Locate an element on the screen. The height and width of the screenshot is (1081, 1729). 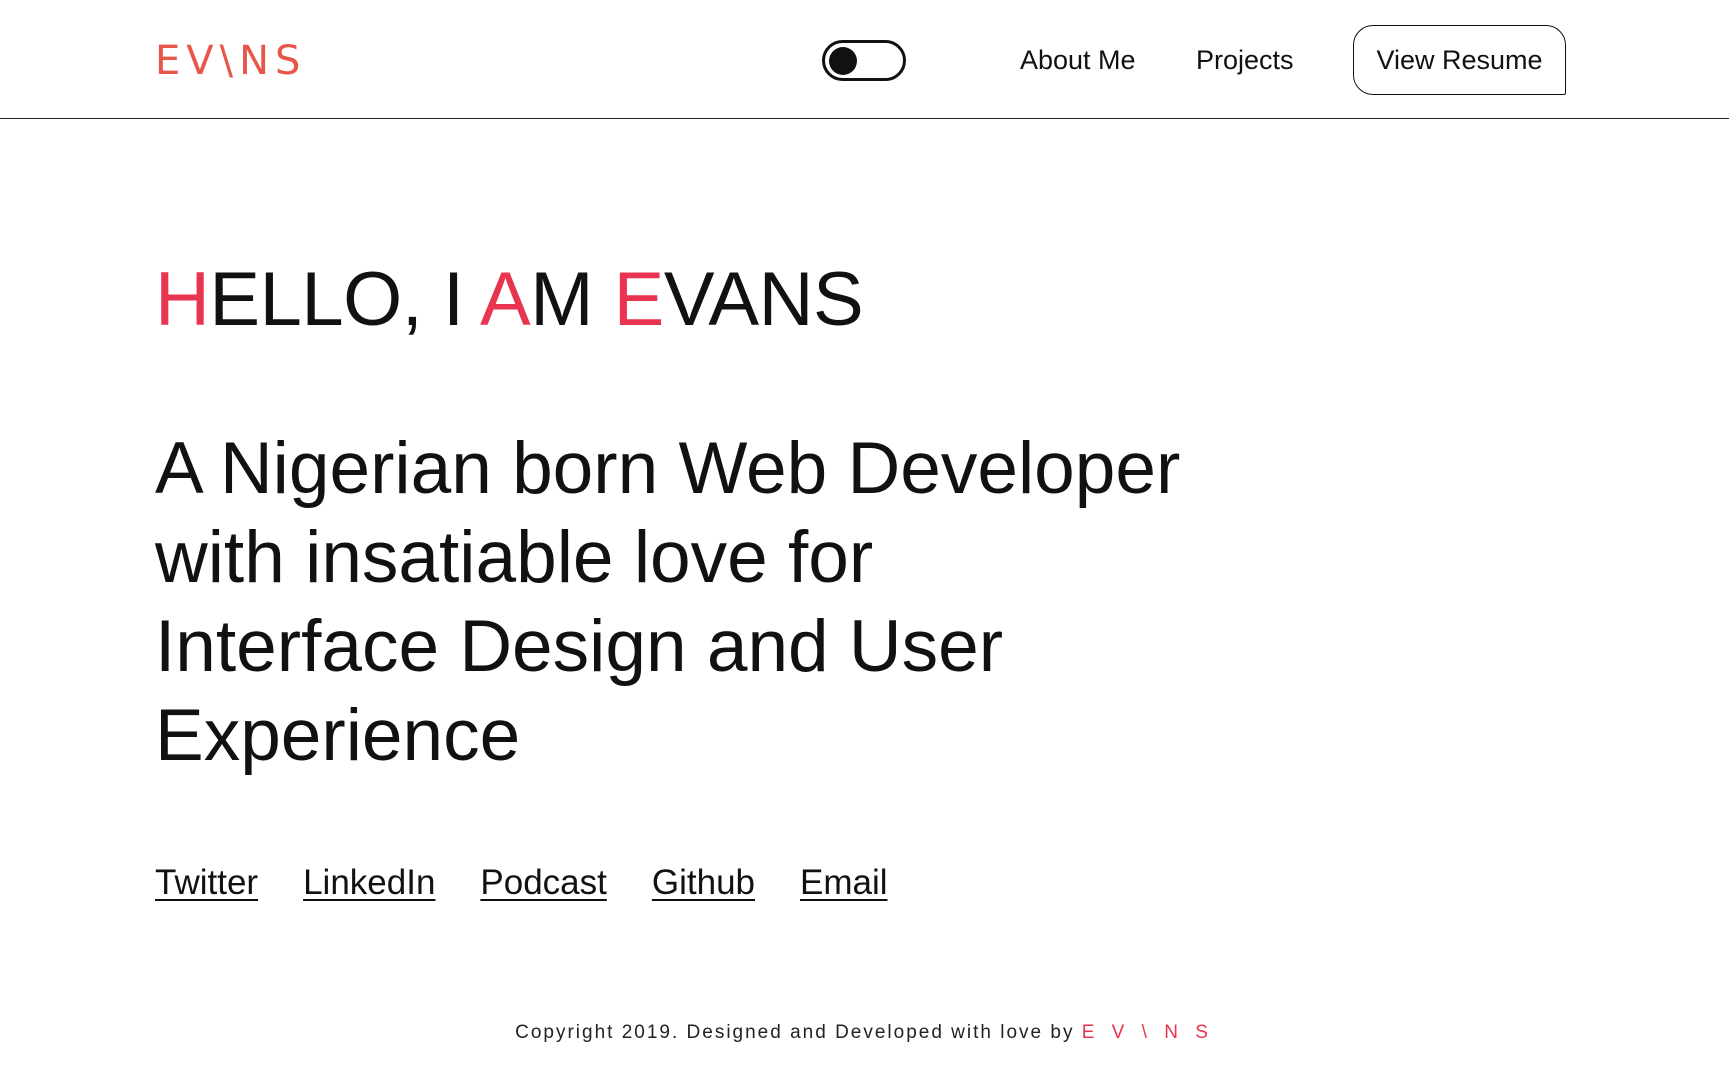
hero-title-accent-h: H is located at coordinates (182, 299).